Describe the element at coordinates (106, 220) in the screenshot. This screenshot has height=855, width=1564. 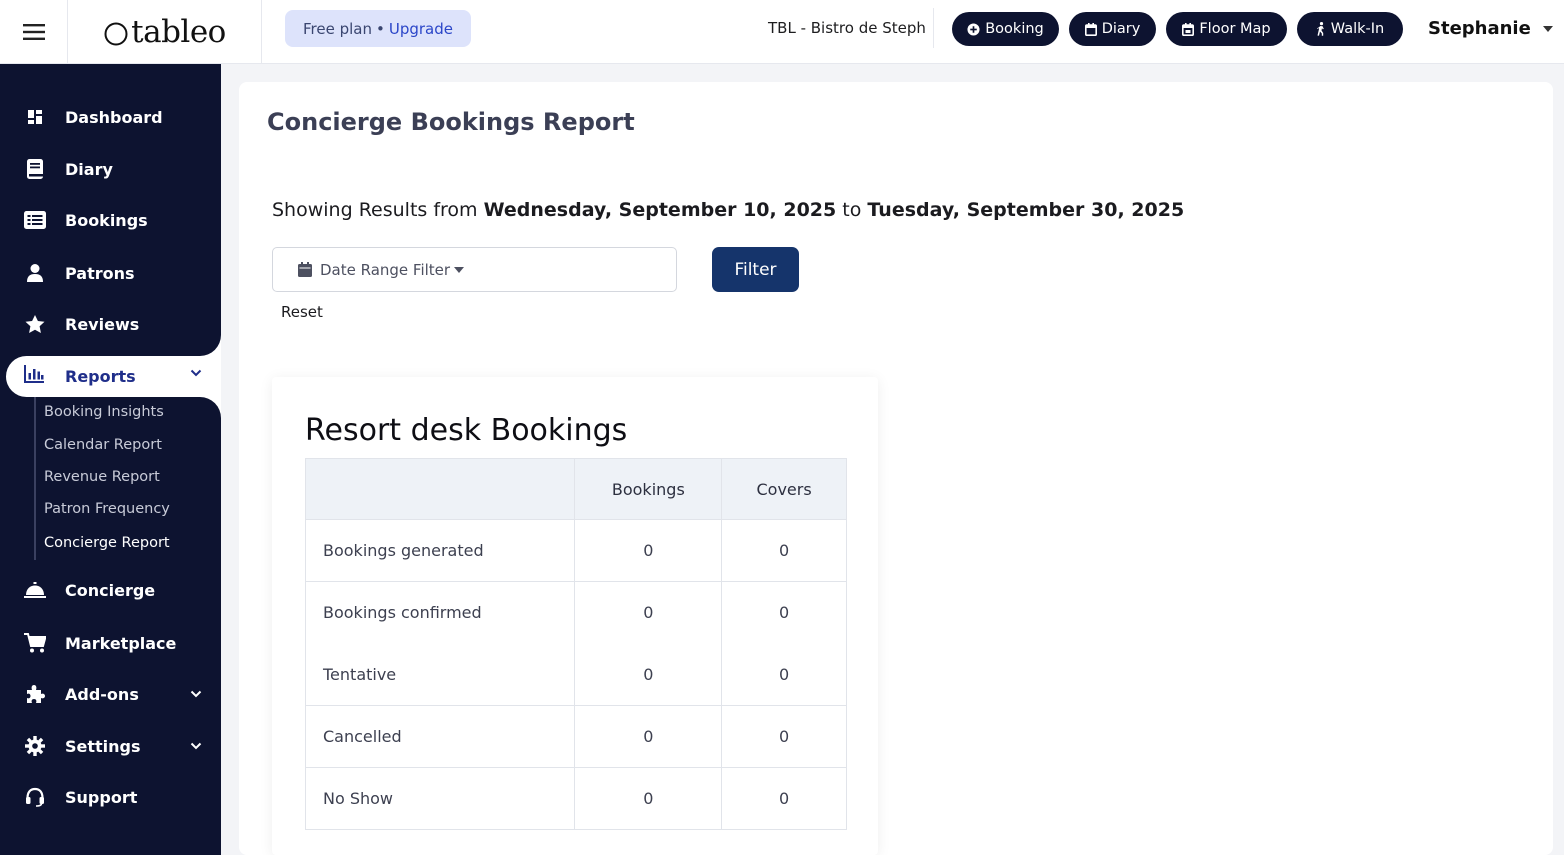
I see `sidebar-item-label: Bookings` at that location.